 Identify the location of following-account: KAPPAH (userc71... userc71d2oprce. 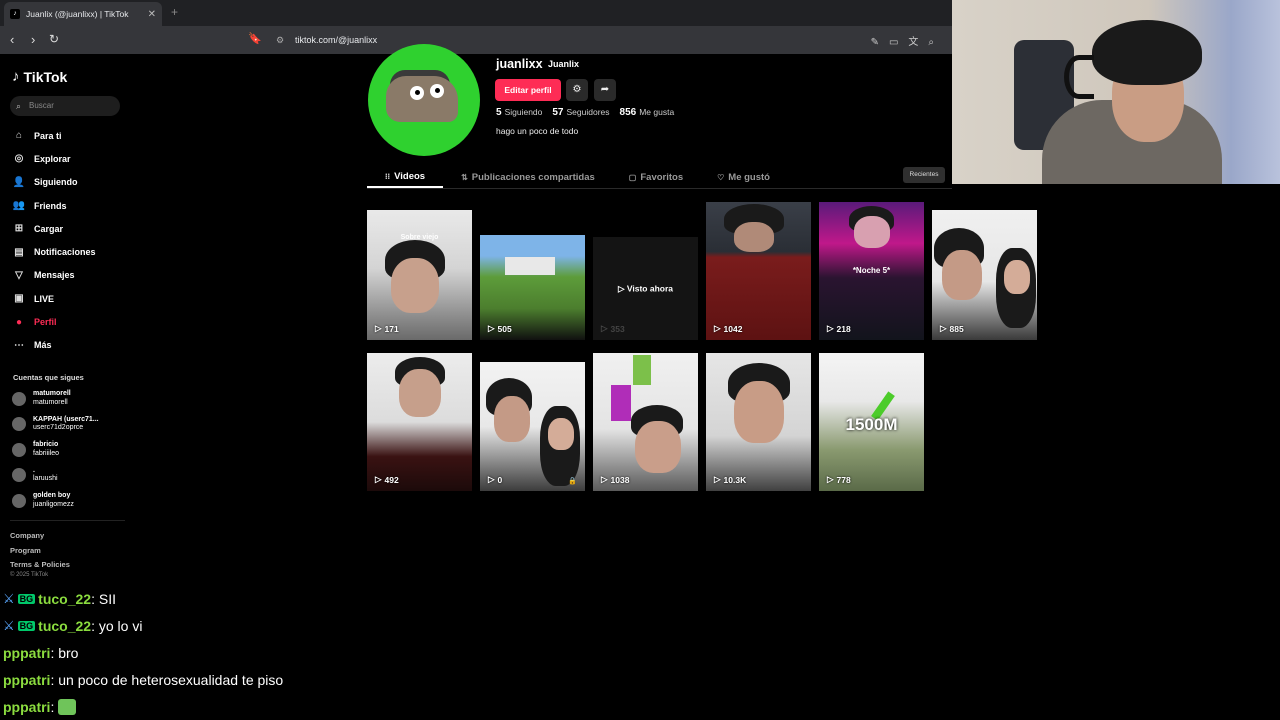
(55, 425).